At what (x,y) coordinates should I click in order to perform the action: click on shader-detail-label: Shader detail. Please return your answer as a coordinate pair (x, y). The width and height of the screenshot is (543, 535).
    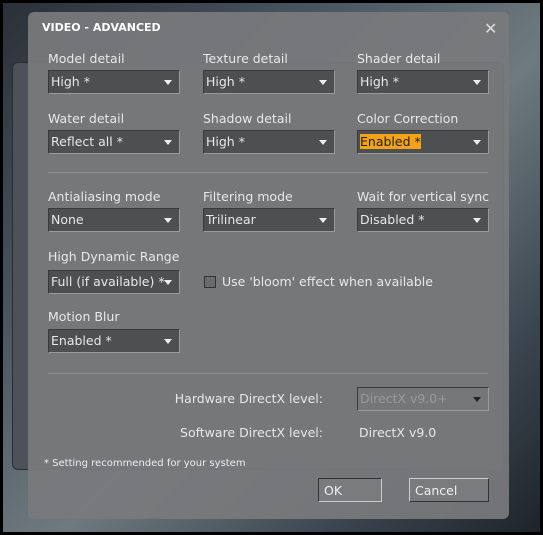
    Looking at the image, I should click on (399, 58).